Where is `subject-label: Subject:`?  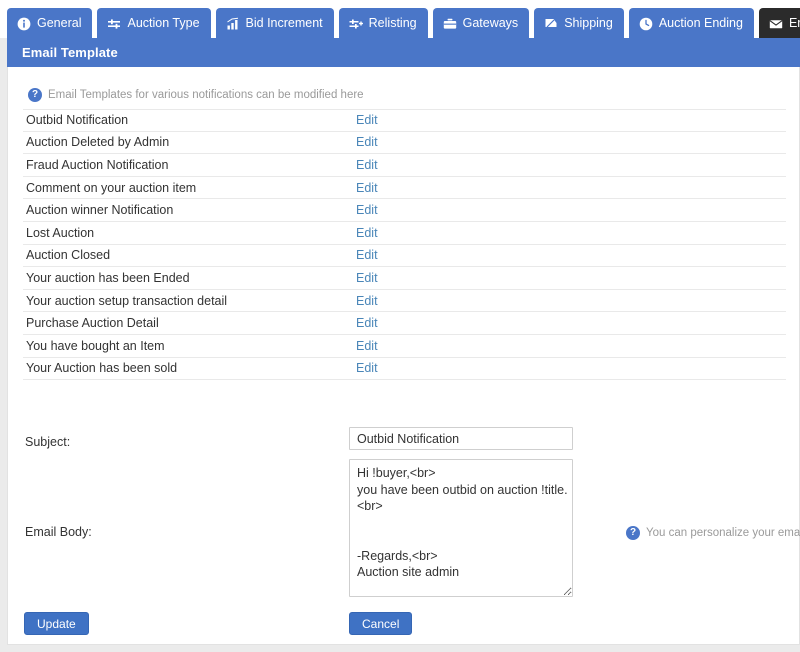 subject-label: Subject: is located at coordinates (48, 442).